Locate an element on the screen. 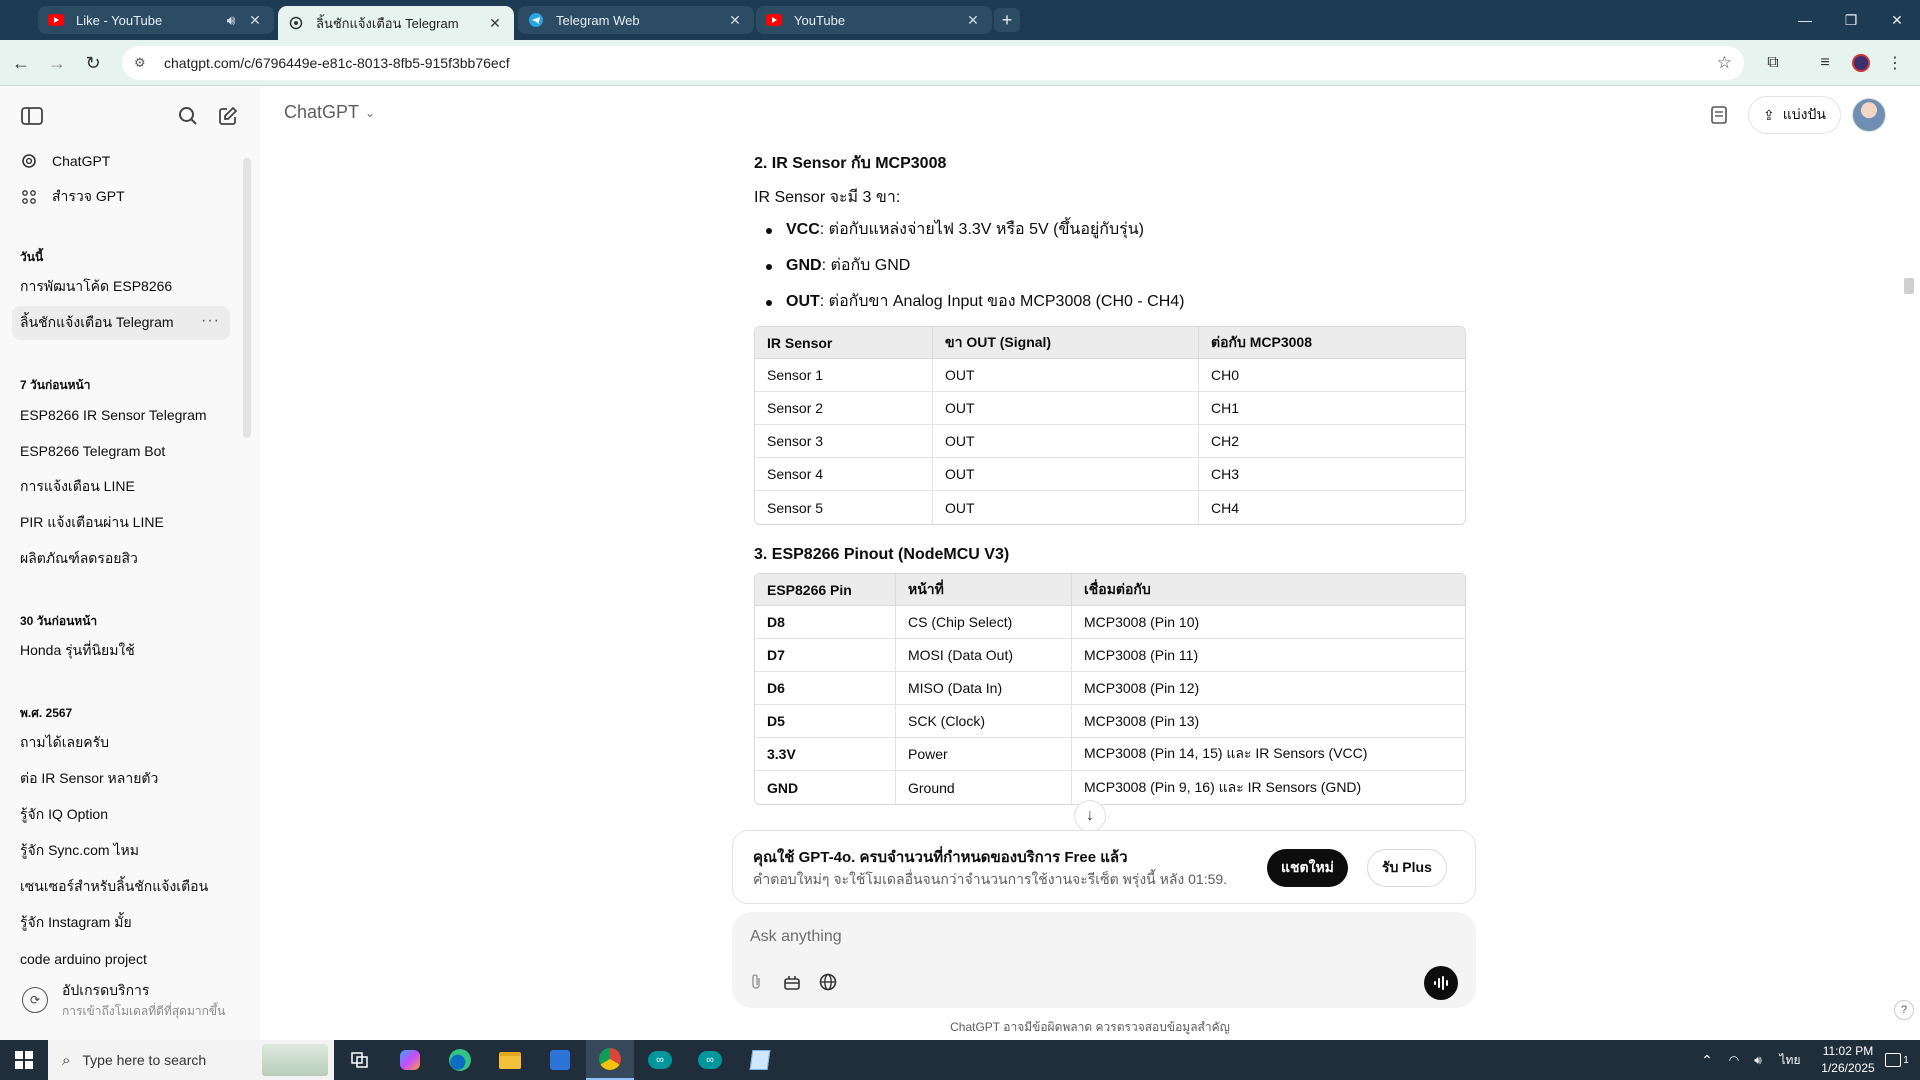 The image size is (1920, 1080). tab-youtube: YouTube ✕ is located at coordinates (874, 20).